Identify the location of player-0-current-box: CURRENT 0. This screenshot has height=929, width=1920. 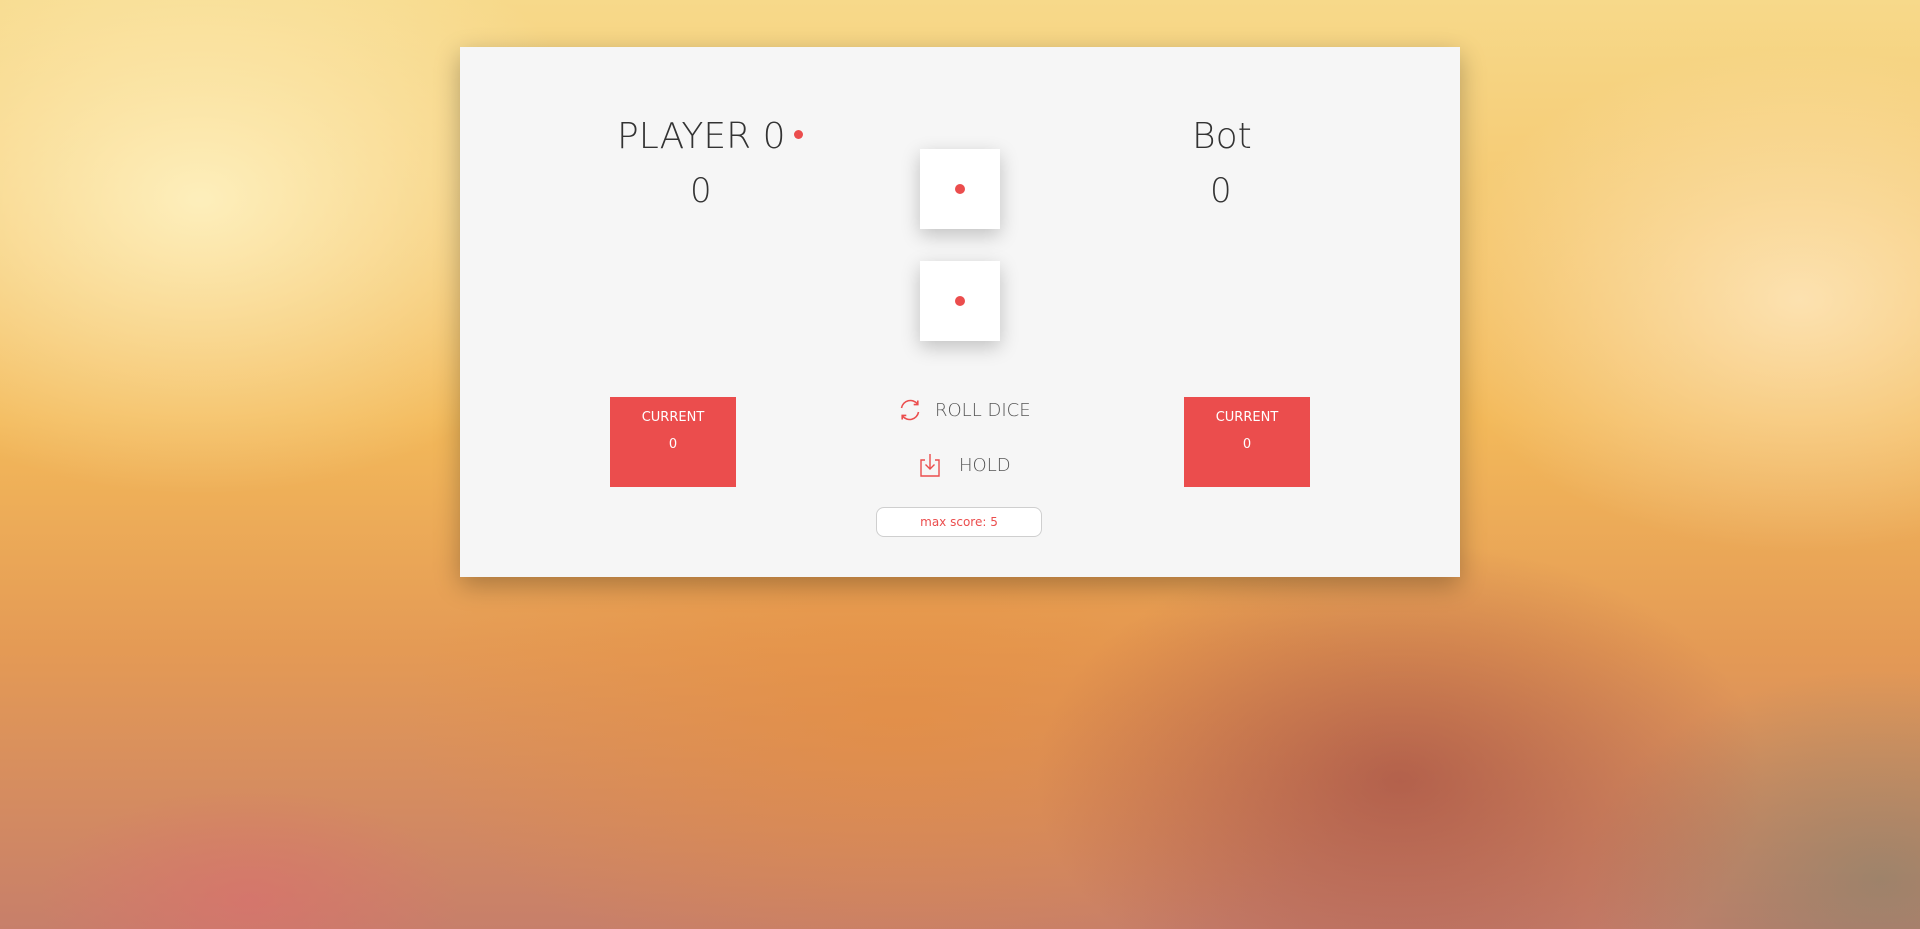
(673, 442).